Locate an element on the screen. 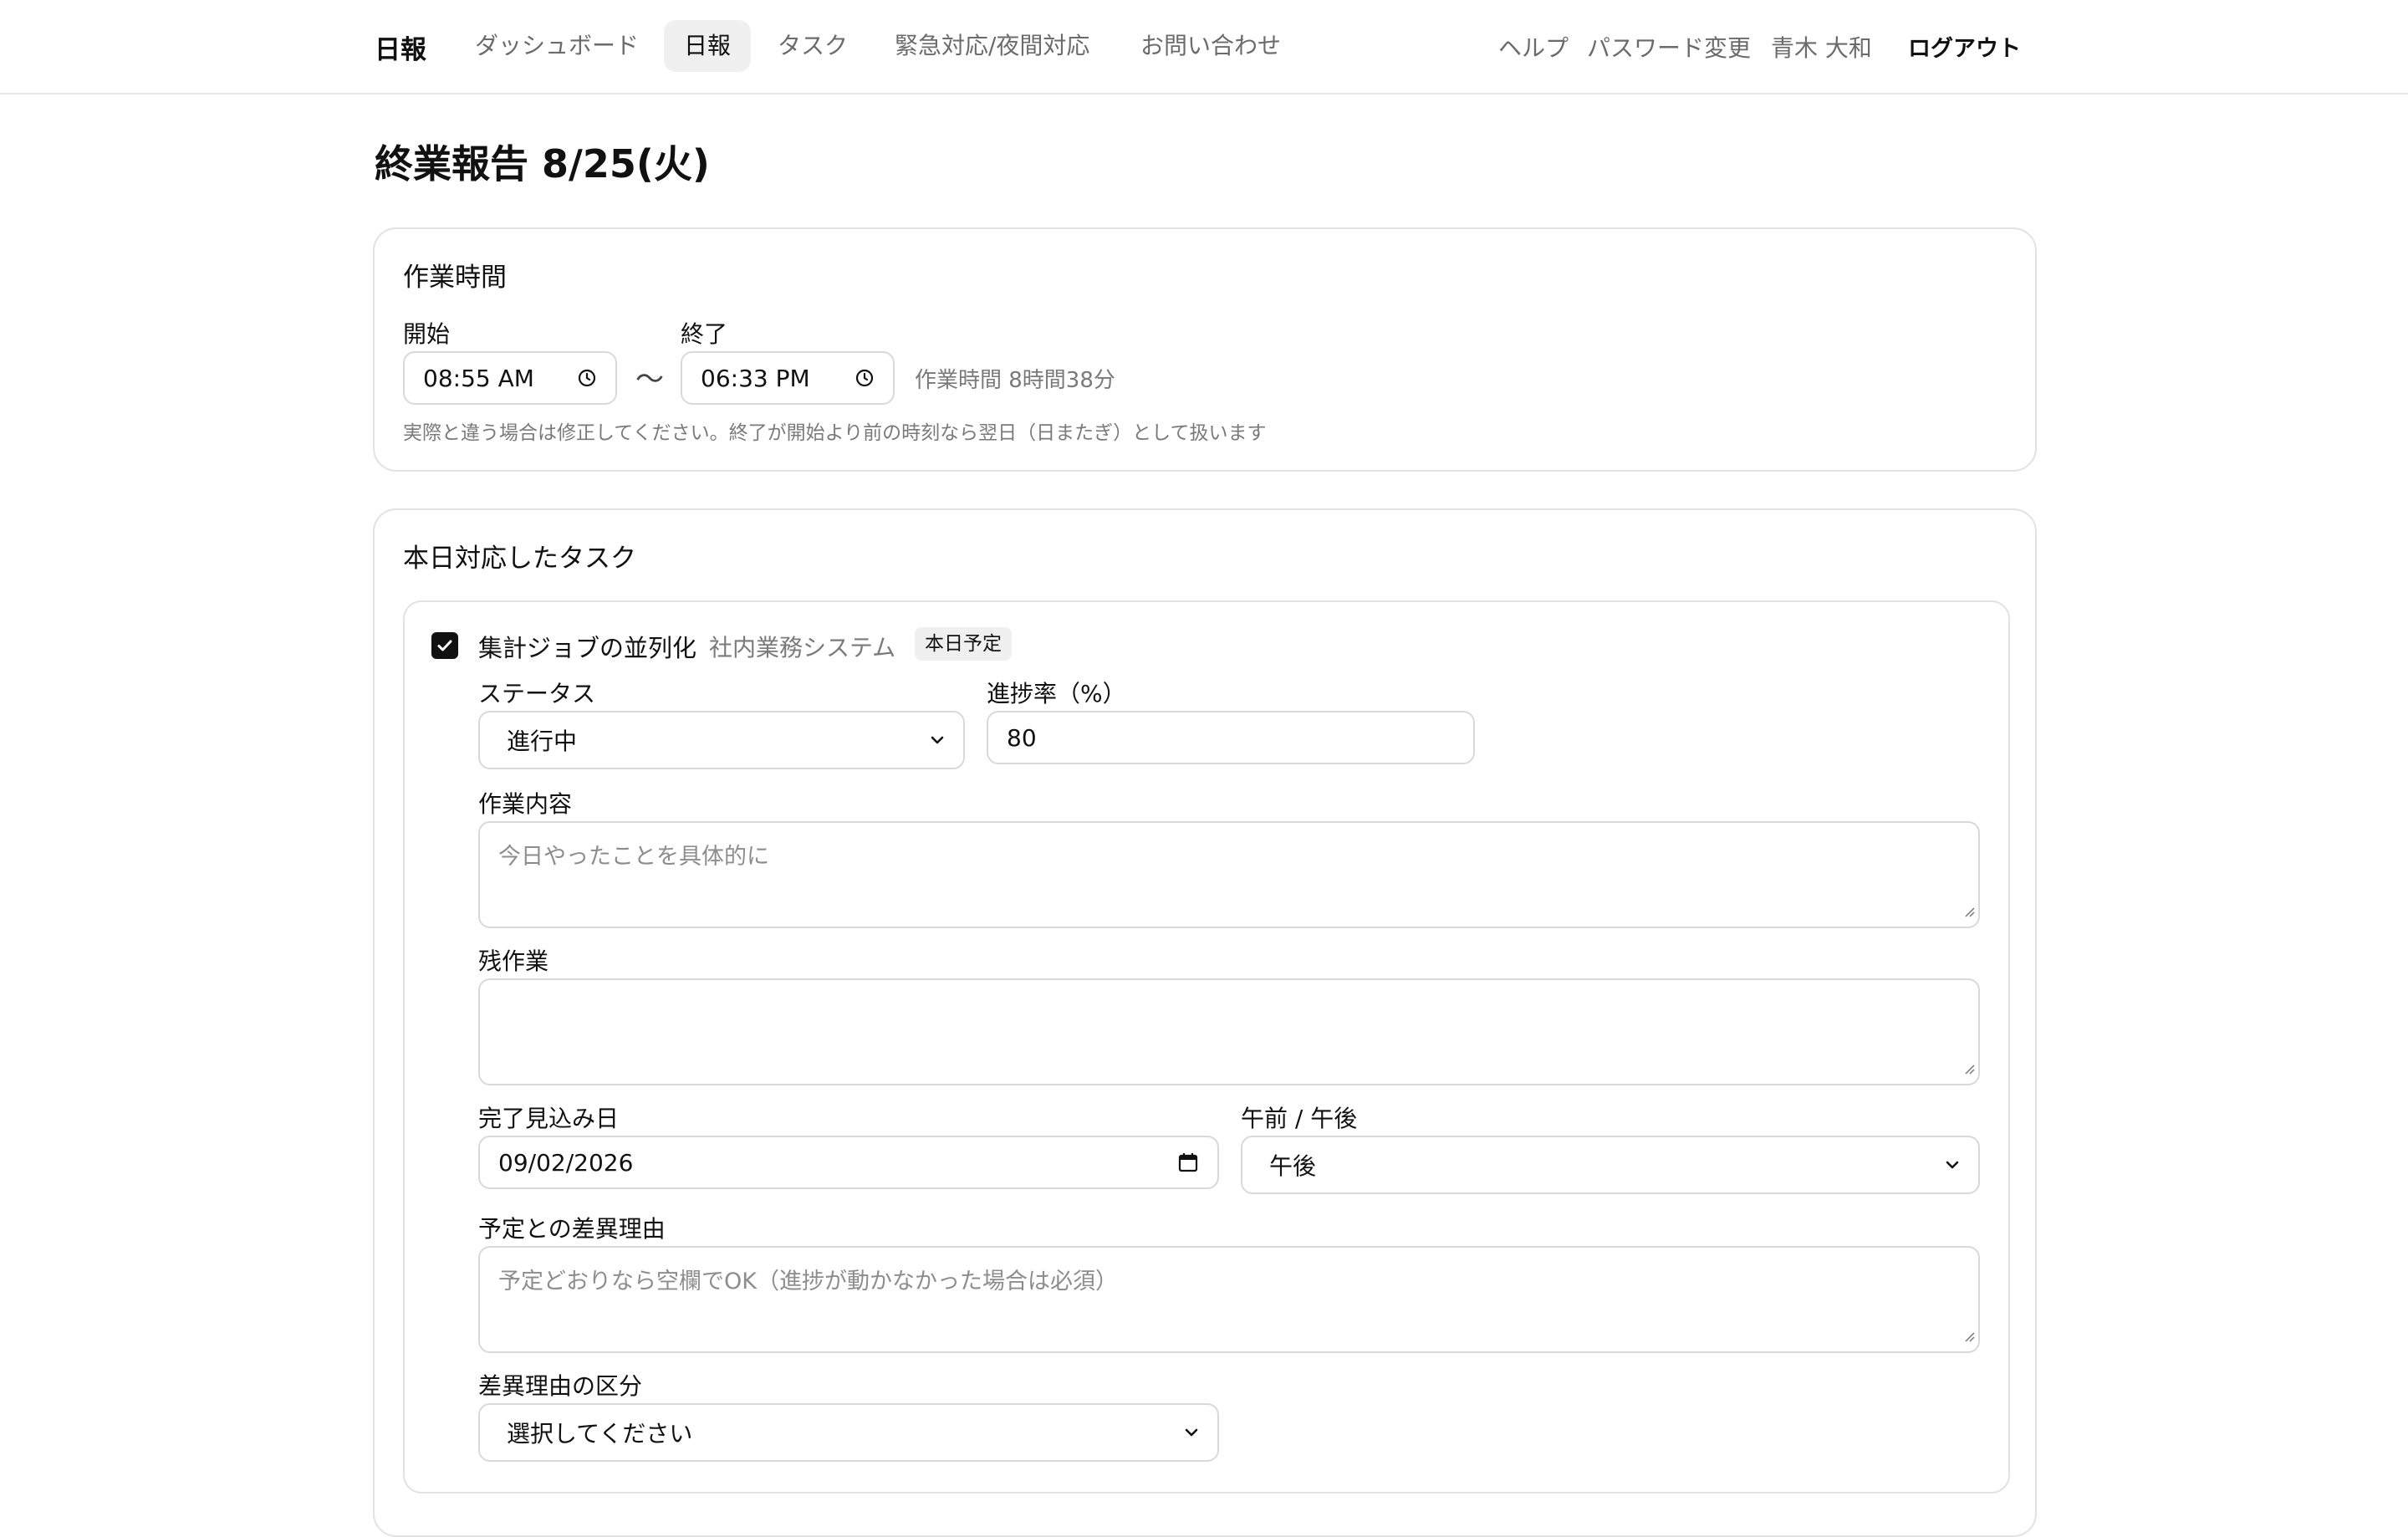  task-name: 集計ジョブの並列化 is located at coordinates (588, 648).